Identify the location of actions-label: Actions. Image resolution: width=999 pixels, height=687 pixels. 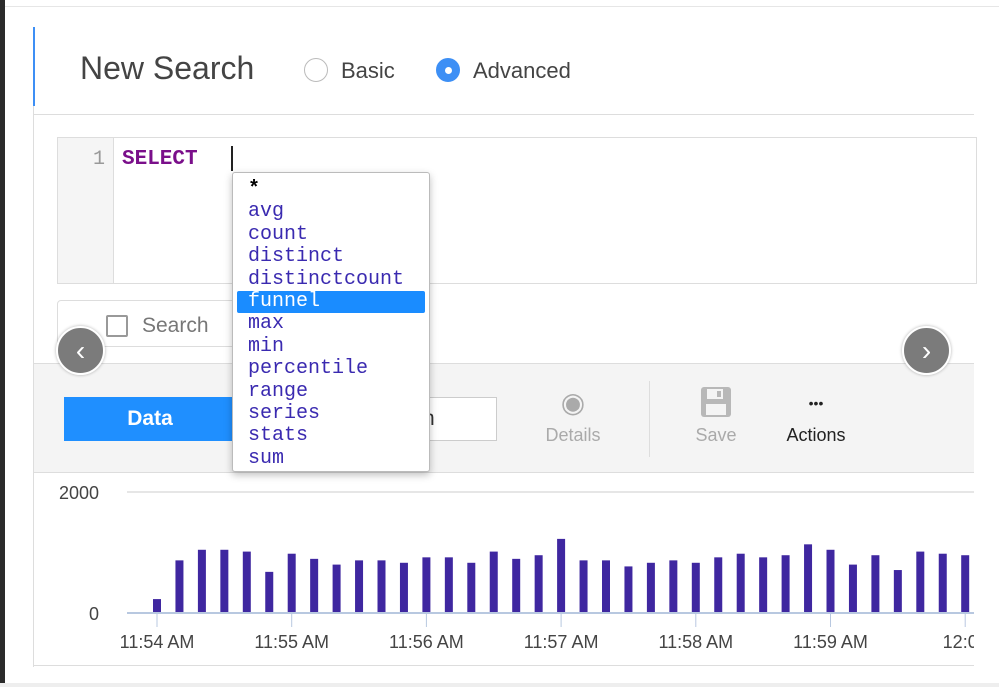
(816, 435).